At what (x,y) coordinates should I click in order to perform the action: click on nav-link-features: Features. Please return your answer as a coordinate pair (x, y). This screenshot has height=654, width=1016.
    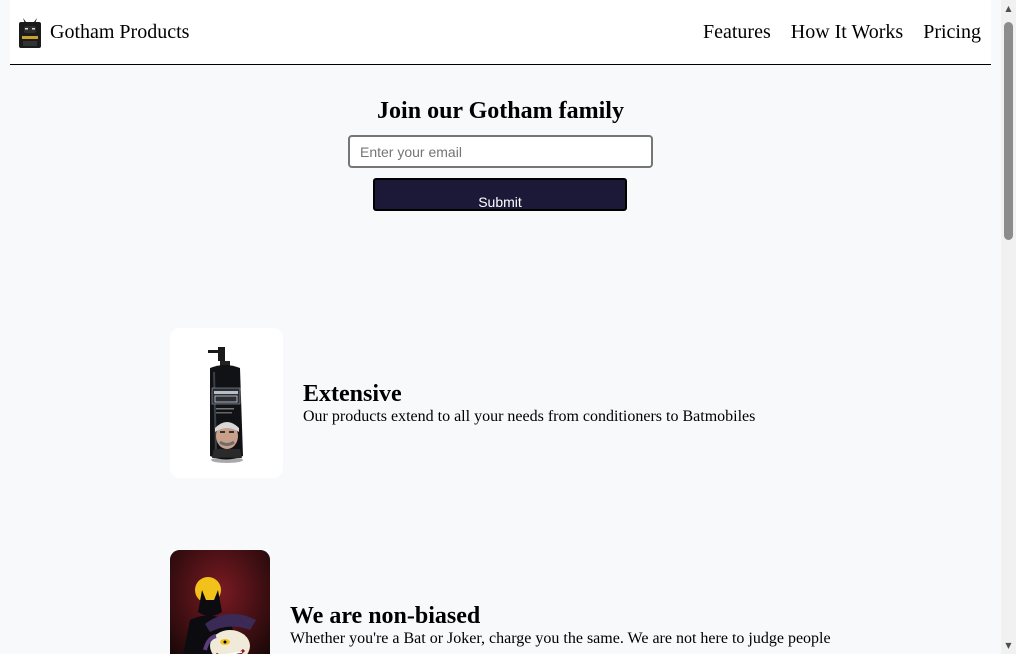
    Looking at the image, I should click on (737, 32).